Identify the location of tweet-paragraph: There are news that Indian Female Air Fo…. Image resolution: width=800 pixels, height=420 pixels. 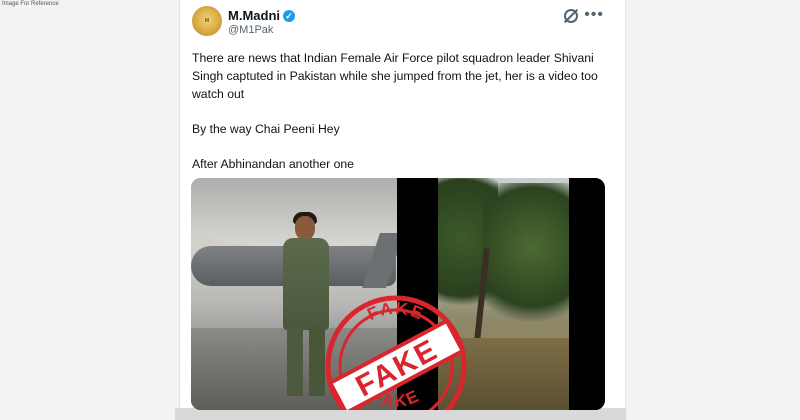
(395, 76).